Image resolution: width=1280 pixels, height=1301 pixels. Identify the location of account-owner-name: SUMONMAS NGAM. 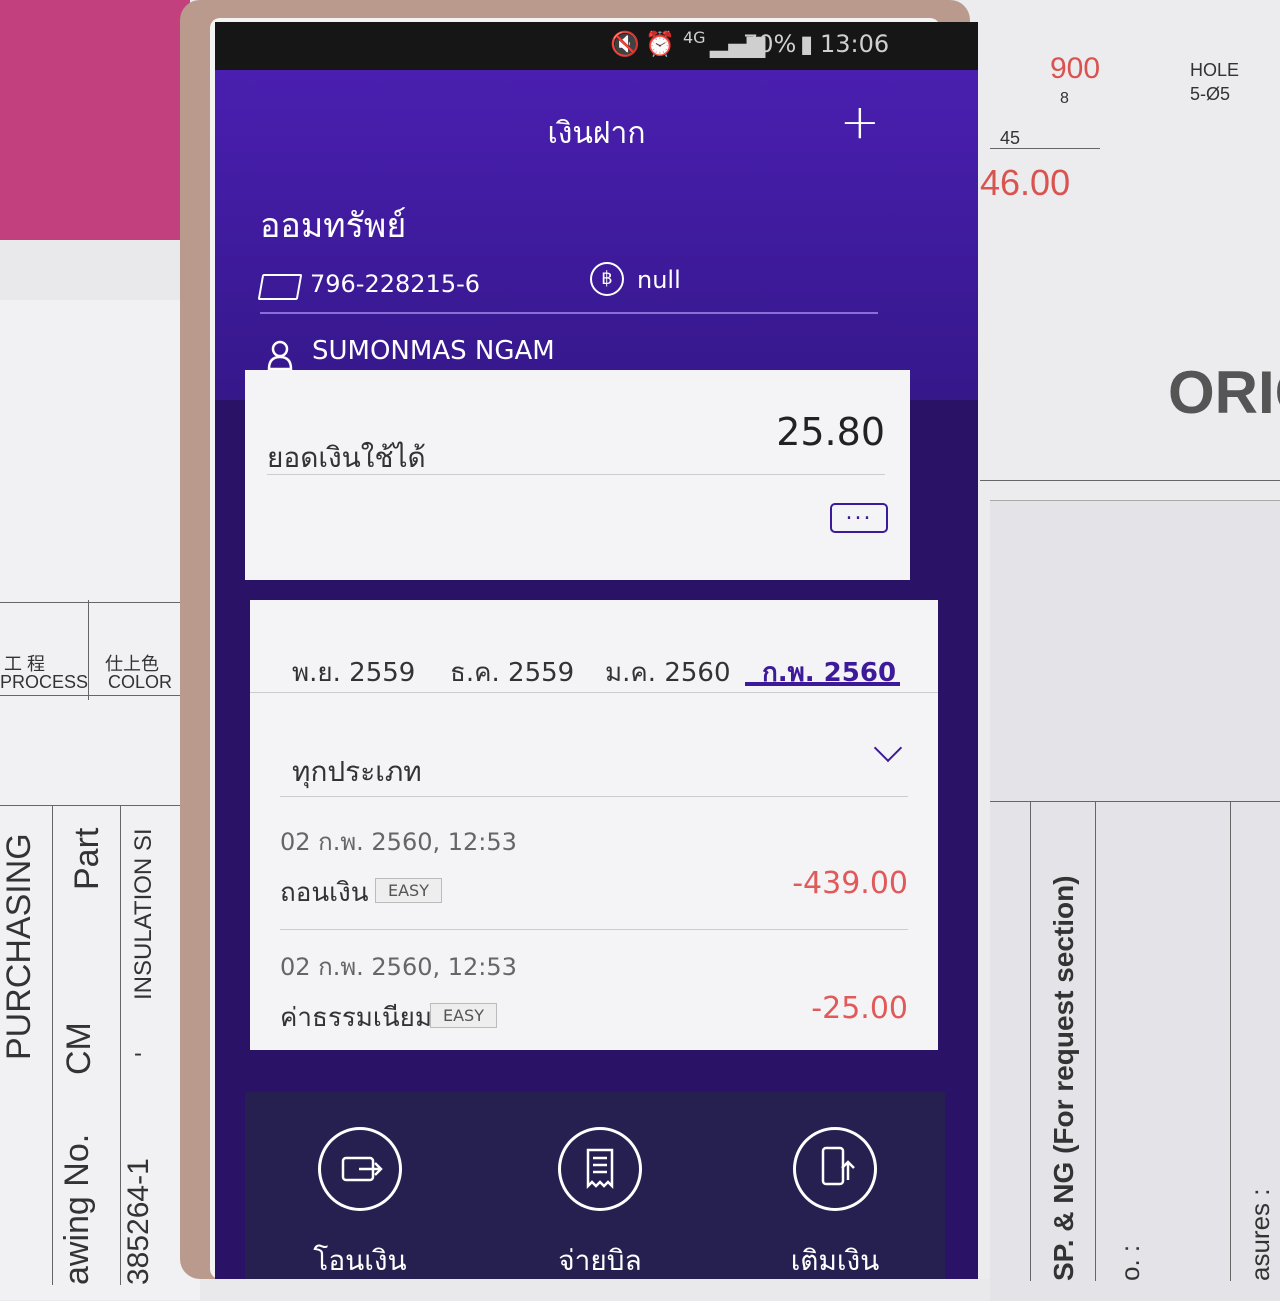
(433, 351).